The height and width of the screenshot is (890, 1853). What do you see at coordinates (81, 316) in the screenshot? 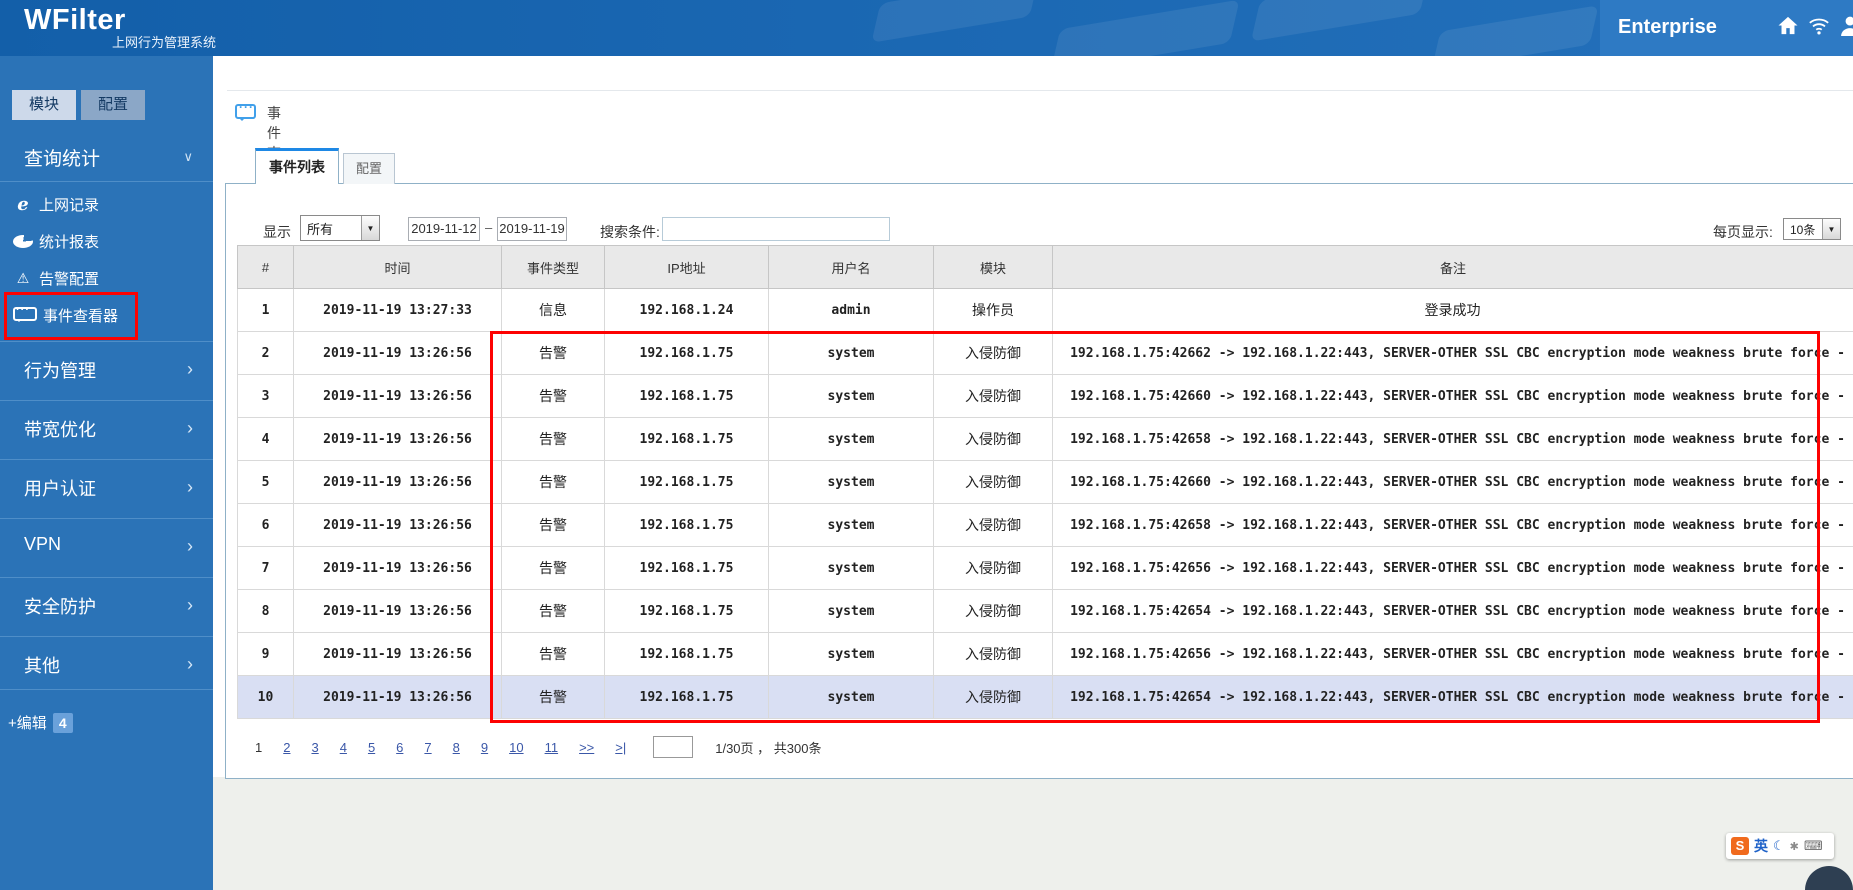
I see `sidebar-item-label: 事件查看器` at bounding box center [81, 316].